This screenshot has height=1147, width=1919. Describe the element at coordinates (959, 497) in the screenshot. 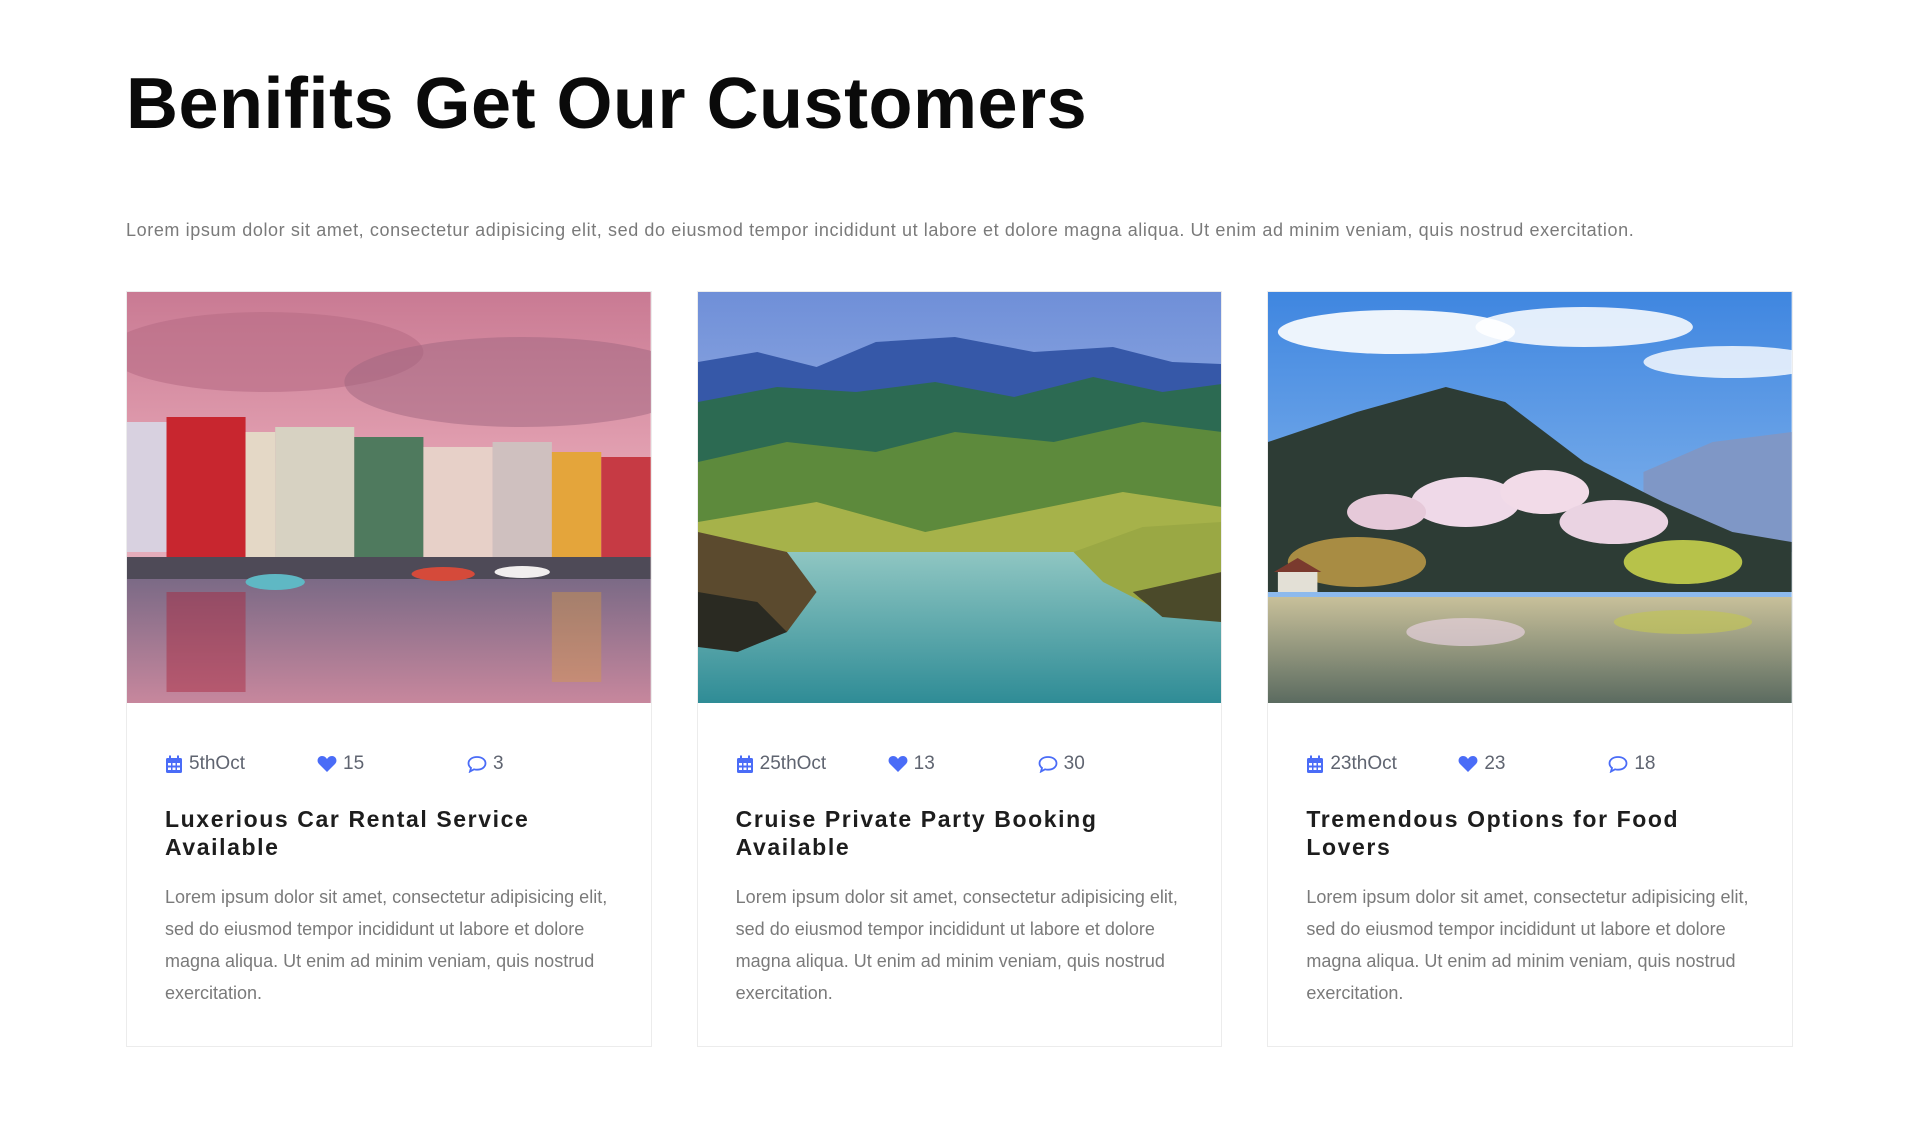

I see `card-image-mountain-lake` at that location.